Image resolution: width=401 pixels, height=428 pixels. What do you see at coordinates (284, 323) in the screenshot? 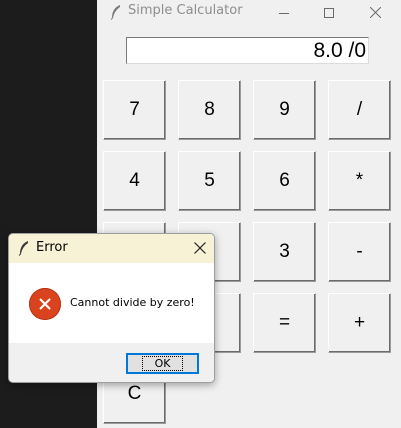
I see `key-equals: =` at bounding box center [284, 323].